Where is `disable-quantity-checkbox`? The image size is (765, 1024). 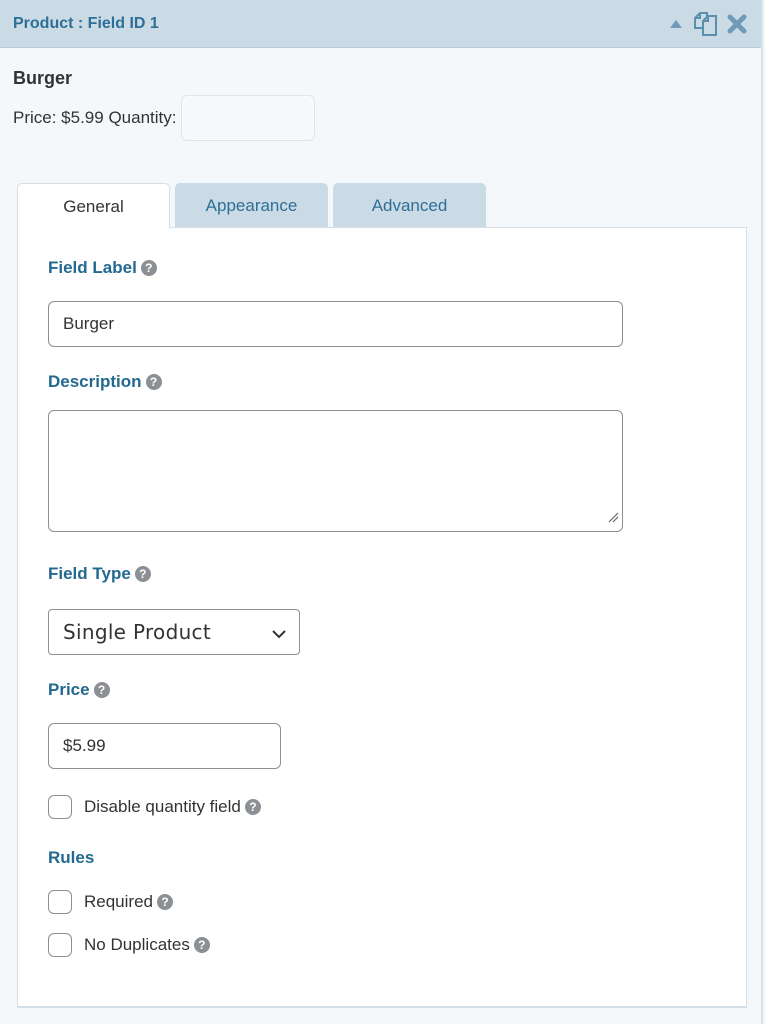 disable-quantity-checkbox is located at coordinates (60, 807).